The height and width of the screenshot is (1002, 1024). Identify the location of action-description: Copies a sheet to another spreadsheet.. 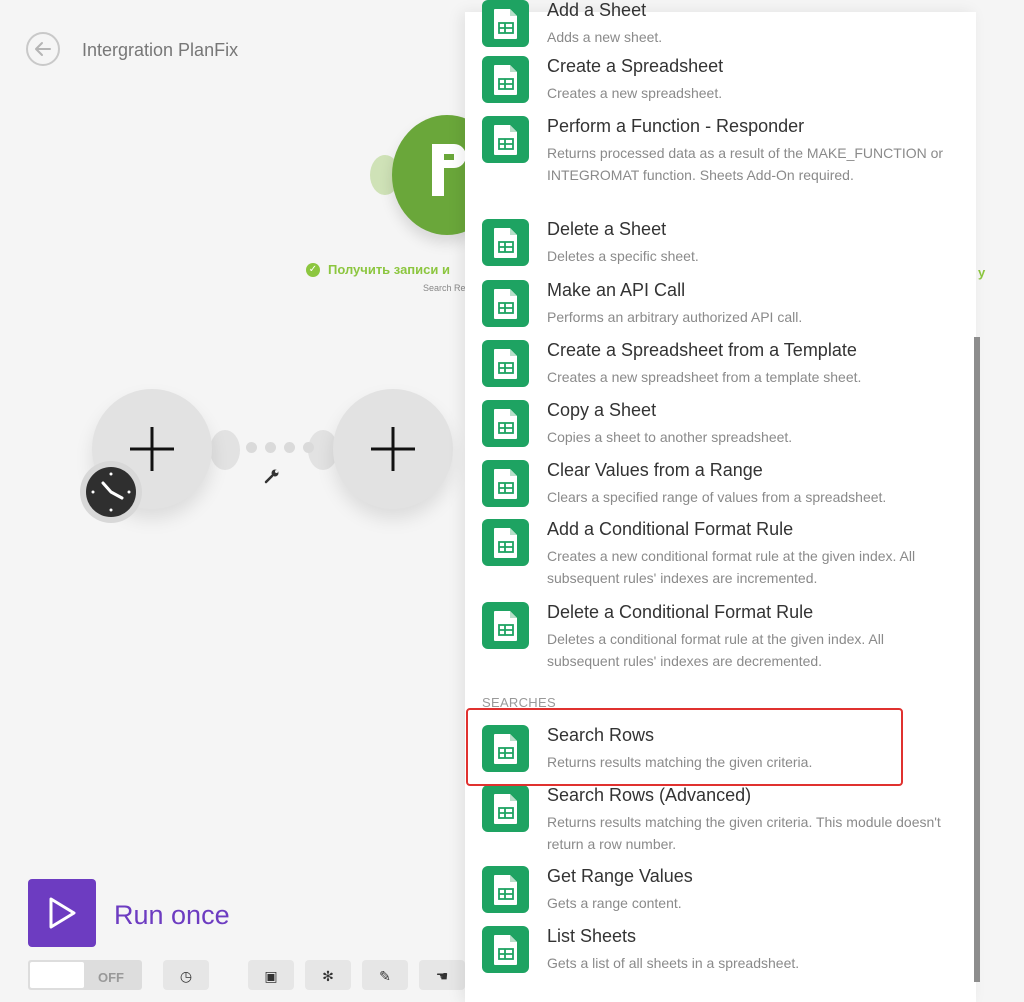
(670, 437).